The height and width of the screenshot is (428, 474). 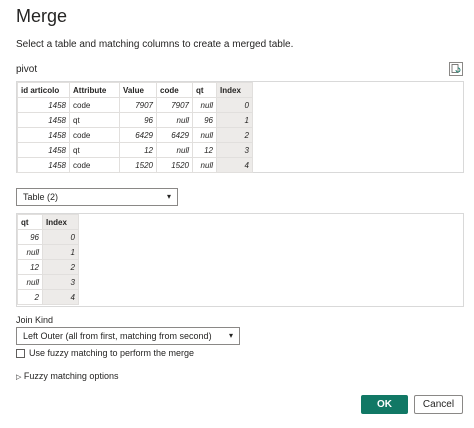 I want to click on table-row: 1458 code 6429 6429 null 2, so click(x=135, y=135).